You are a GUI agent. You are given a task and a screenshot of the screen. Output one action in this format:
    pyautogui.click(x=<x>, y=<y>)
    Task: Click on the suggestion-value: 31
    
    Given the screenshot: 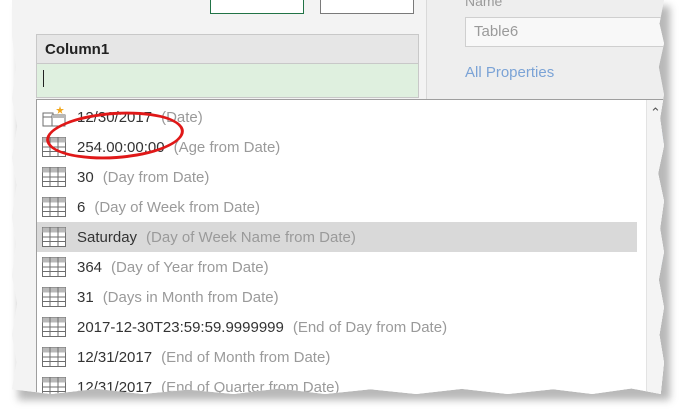 What is the action you would take?
    pyautogui.click(x=85, y=297)
    